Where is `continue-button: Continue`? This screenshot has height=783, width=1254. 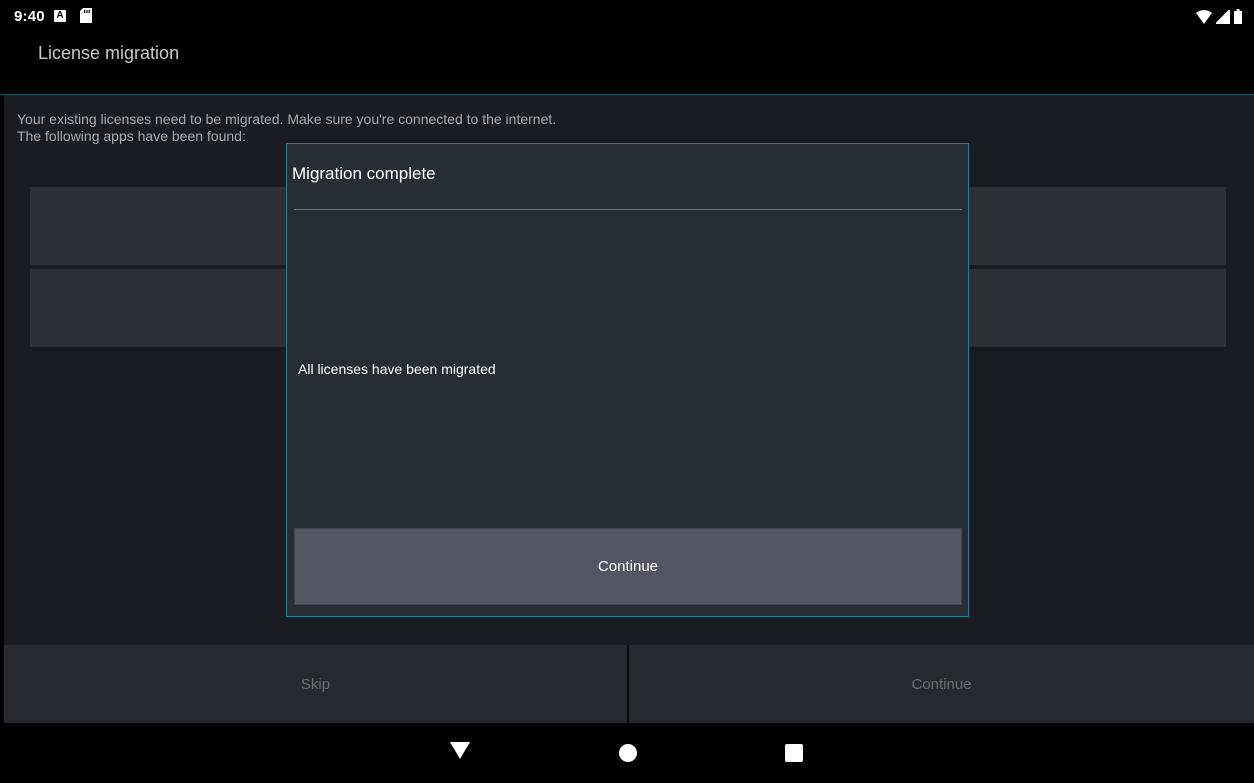 continue-button: Continue is located at coordinates (941, 684).